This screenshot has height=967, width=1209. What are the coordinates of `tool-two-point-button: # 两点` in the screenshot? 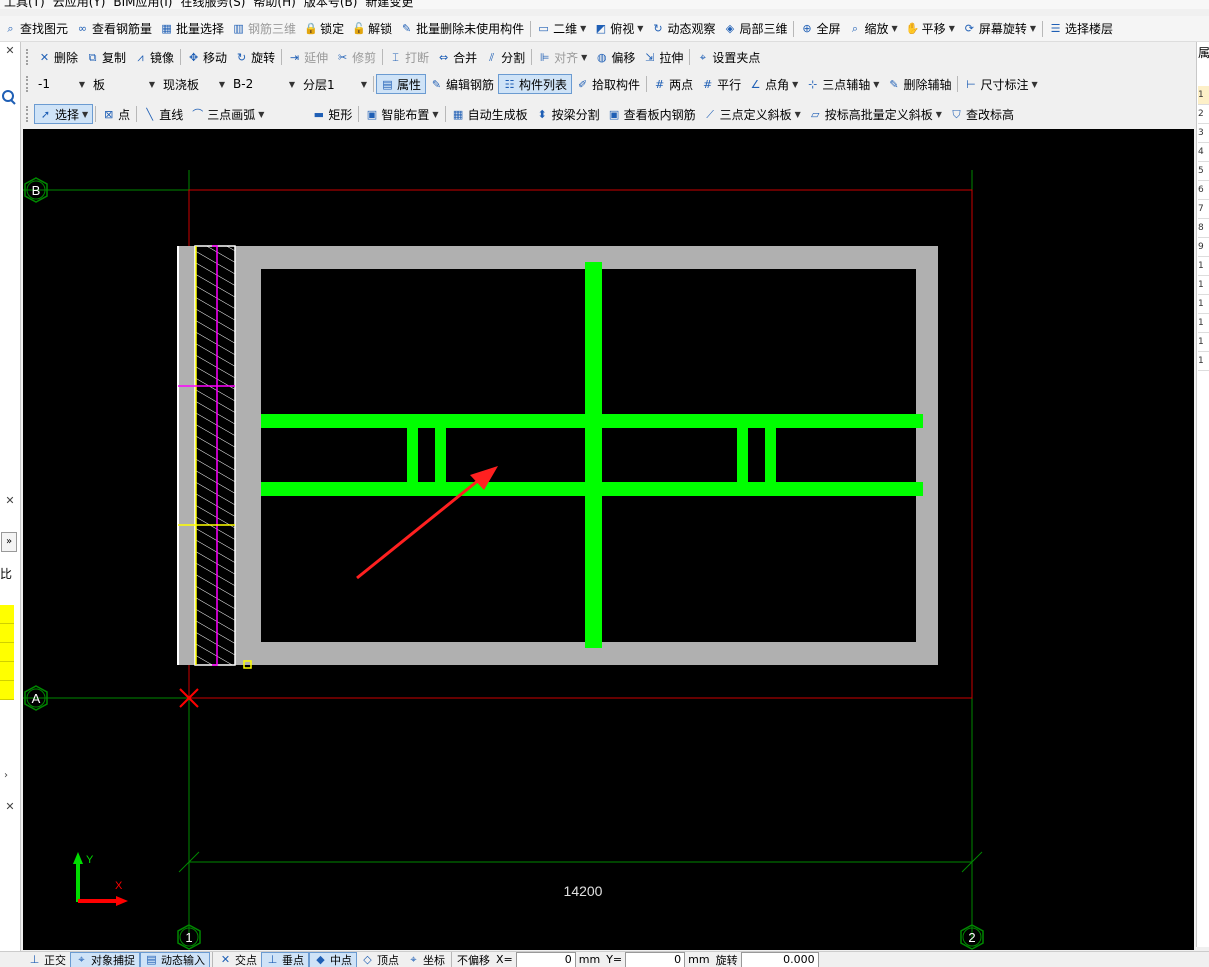 It's located at (673, 84).